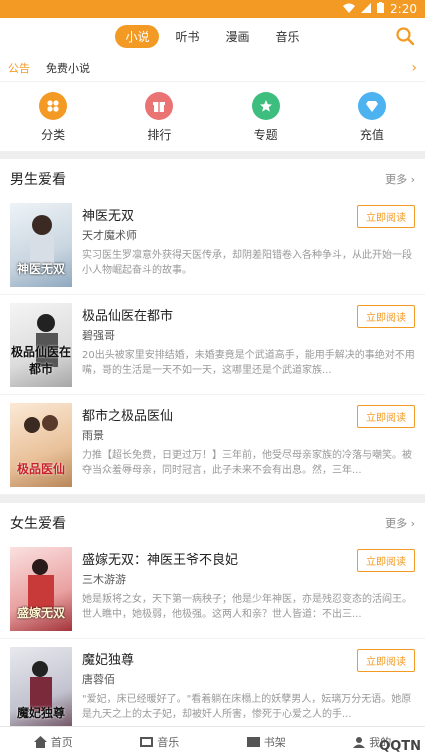  Describe the element at coordinates (40, 741) in the screenshot. I see `home-icon` at that location.